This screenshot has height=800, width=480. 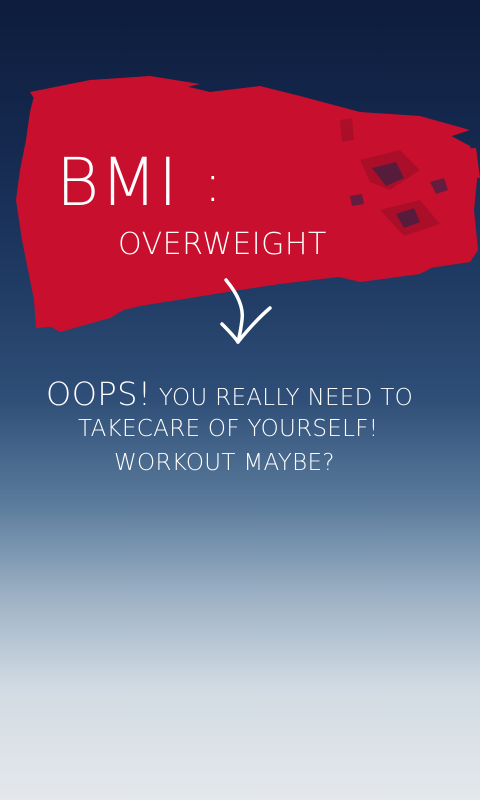 What do you see at coordinates (224, 463) in the screenshot?
I see `advice-line-3: WORKOUT MAYBE?` at bounding box center [224, 463].